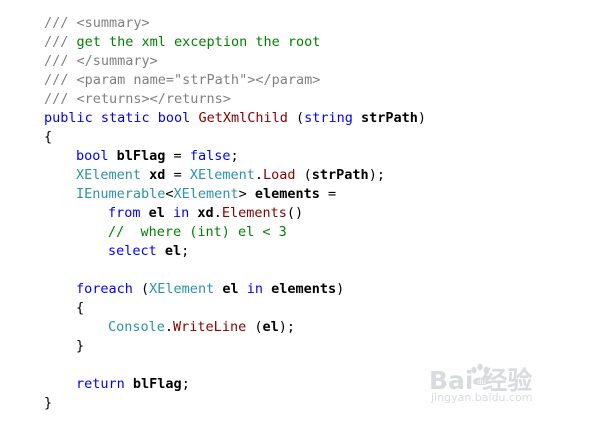 The width and height of the screenshot is (589, 423). I want to click on code-line: XElement xd = XElement.Load (strPath);, so click(230, 175).